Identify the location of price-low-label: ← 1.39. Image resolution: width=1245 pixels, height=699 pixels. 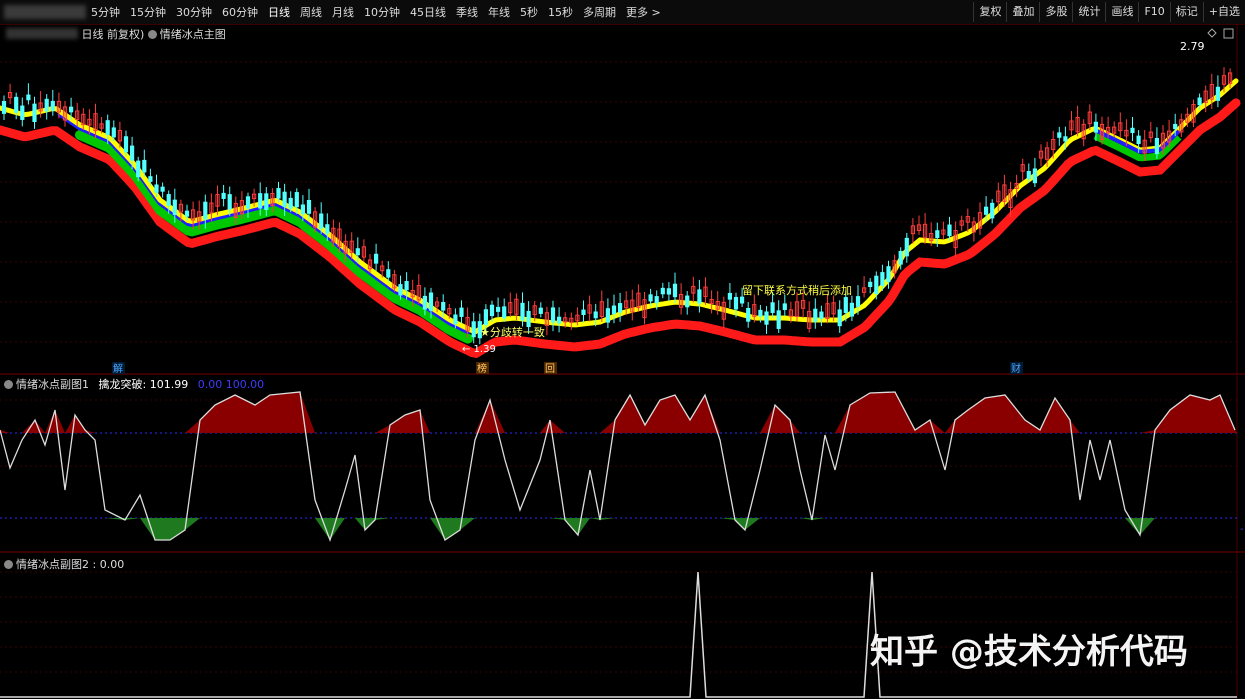
(479, 349).